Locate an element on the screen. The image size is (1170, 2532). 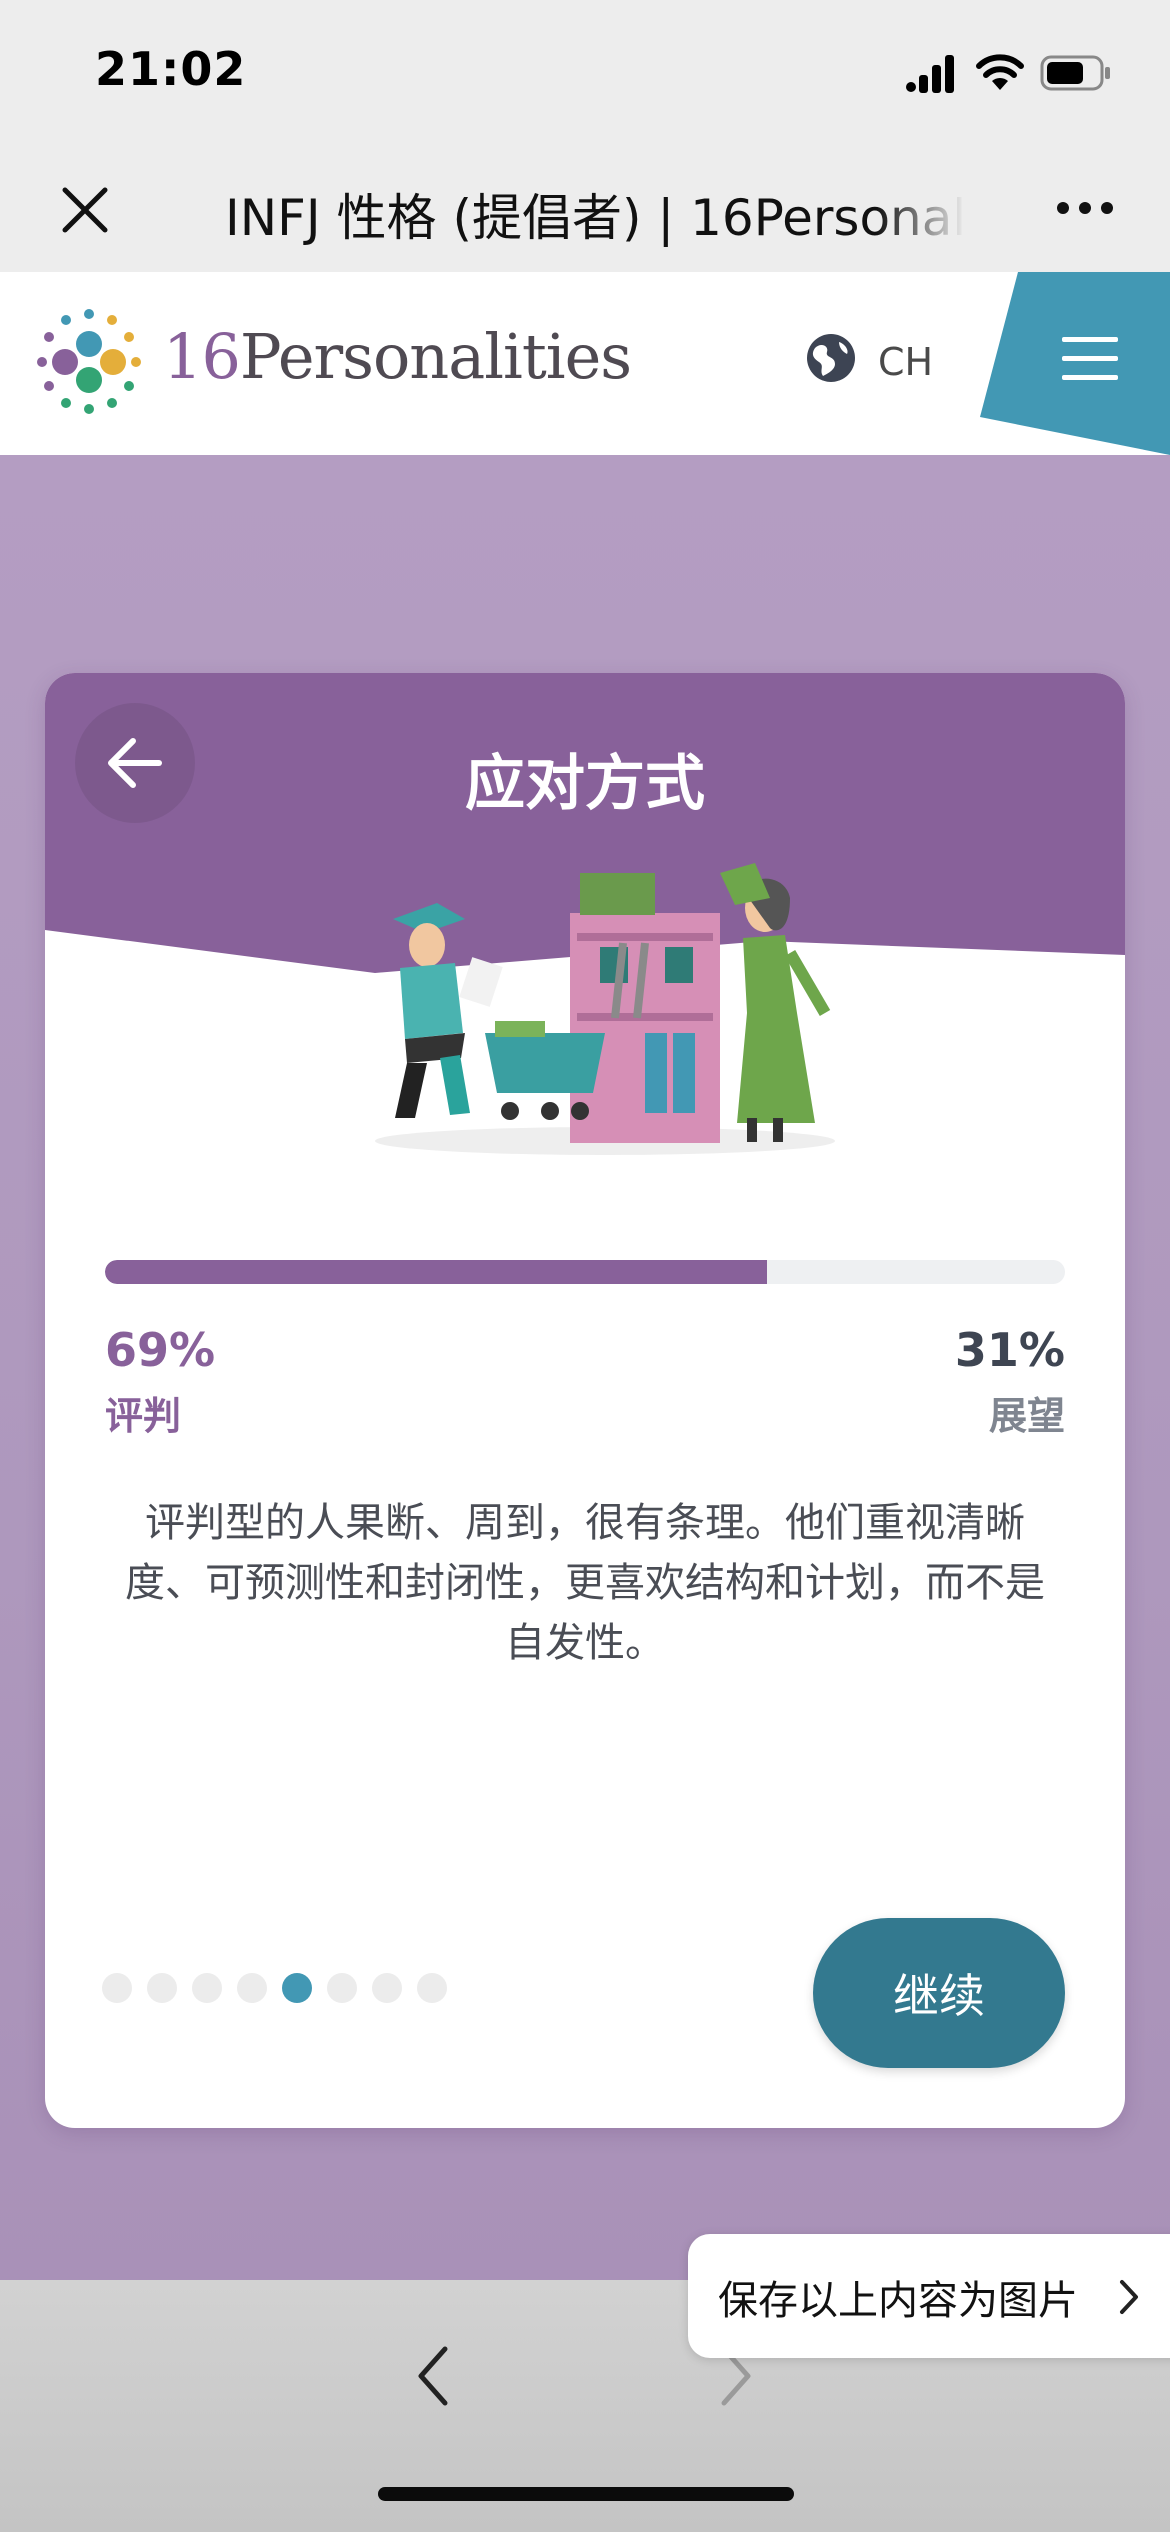
site-header: 16Personalities CH is located at coordinates (585, 363).